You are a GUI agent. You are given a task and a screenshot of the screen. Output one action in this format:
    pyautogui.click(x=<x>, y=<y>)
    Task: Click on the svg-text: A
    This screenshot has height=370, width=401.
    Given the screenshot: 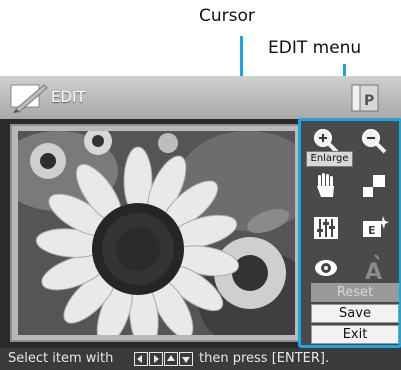 What is the action you would take?
    pyautogui.click(x=373, y=271)
    